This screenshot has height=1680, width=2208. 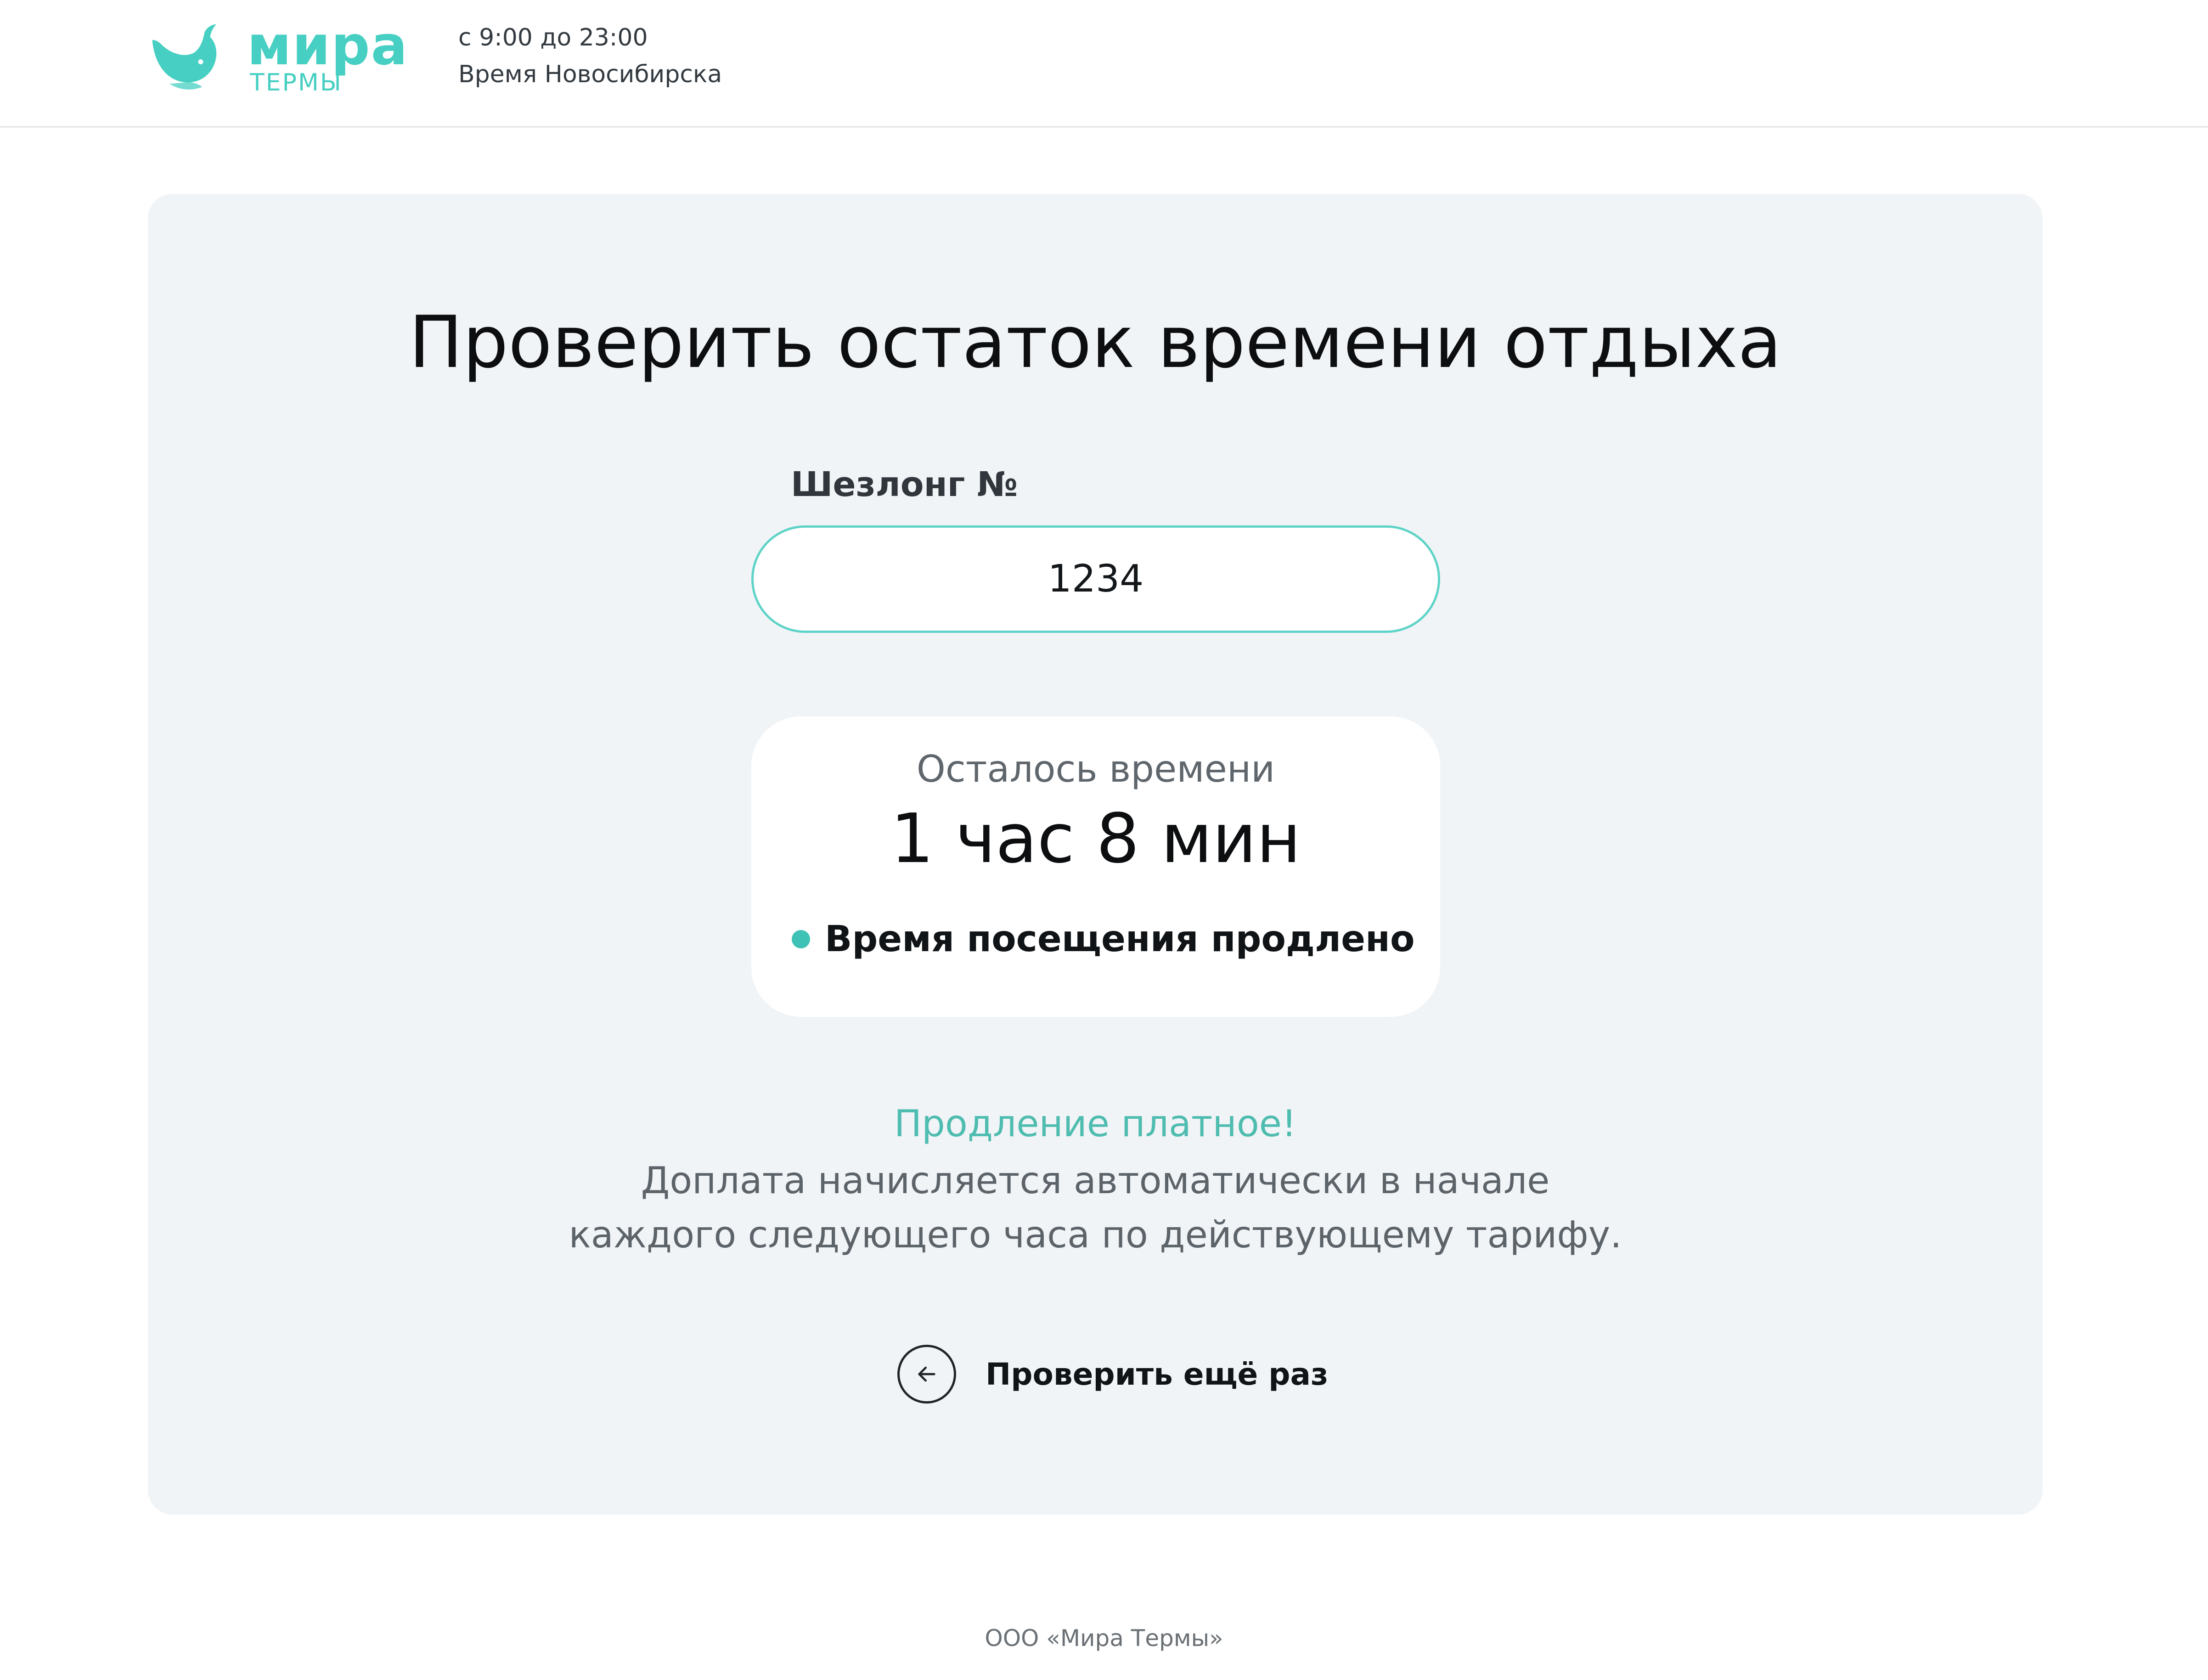 I want to click on extension-status: Время посещения продлено, so click(x=1103, y=939).